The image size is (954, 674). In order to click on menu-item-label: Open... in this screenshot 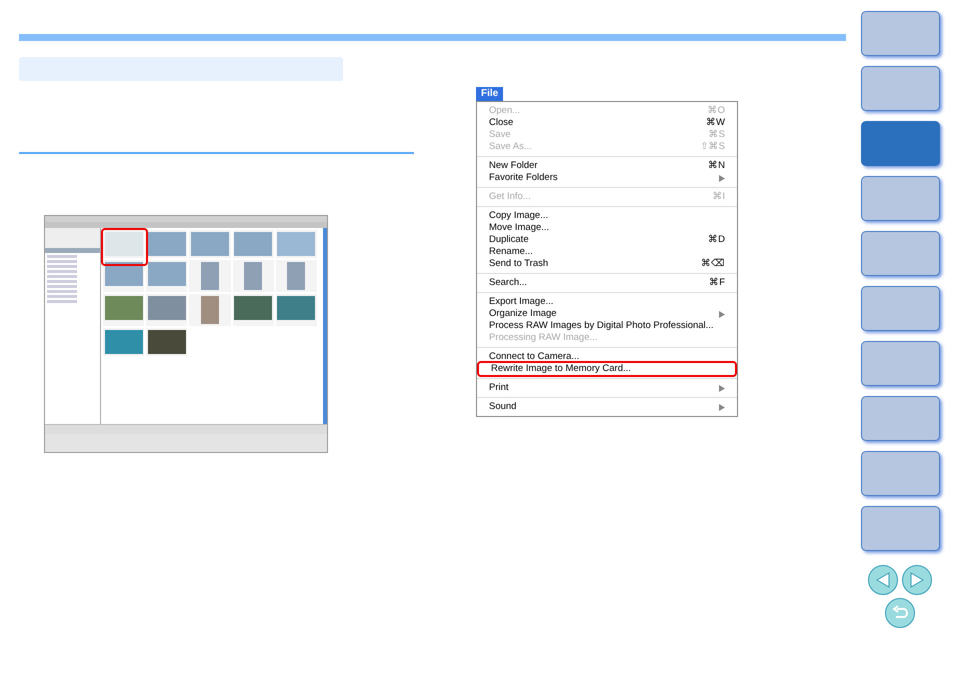, I will do `click(504, 111)`.